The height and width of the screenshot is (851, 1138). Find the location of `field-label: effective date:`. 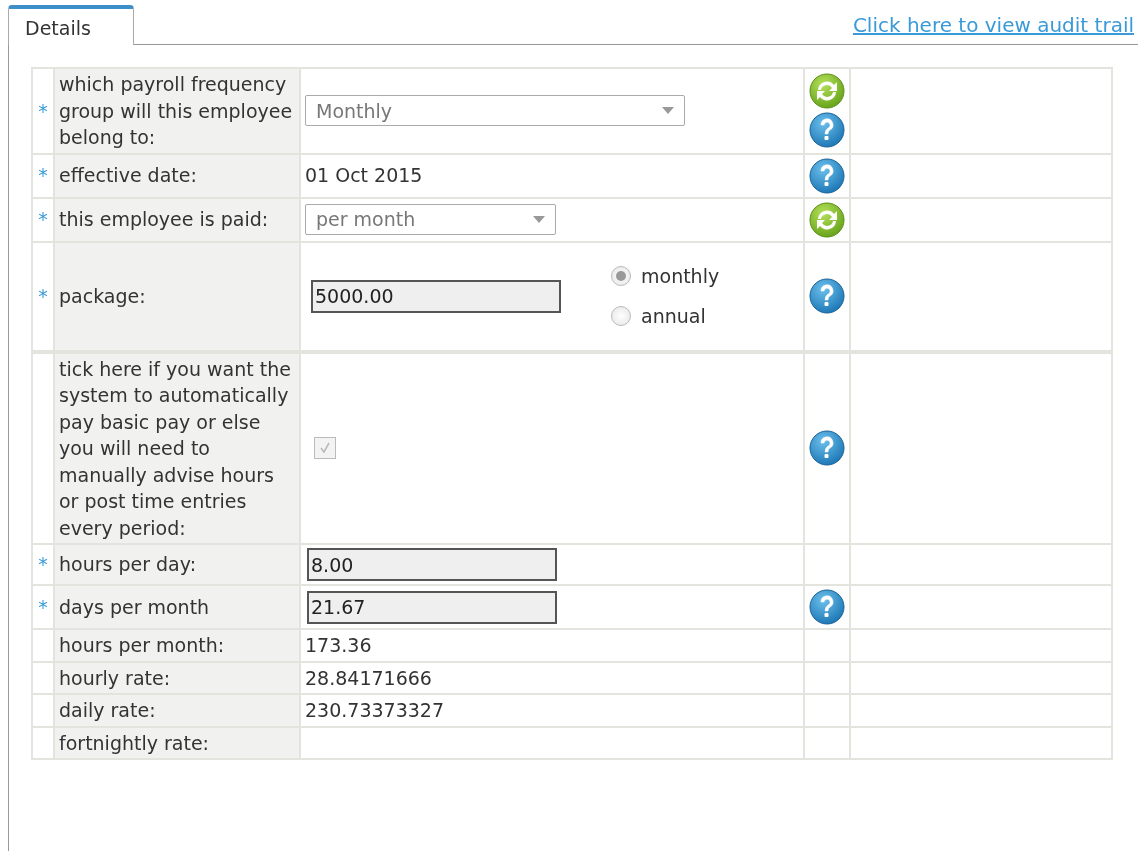

field-label: effective date: is located at coordinates (128, 175).